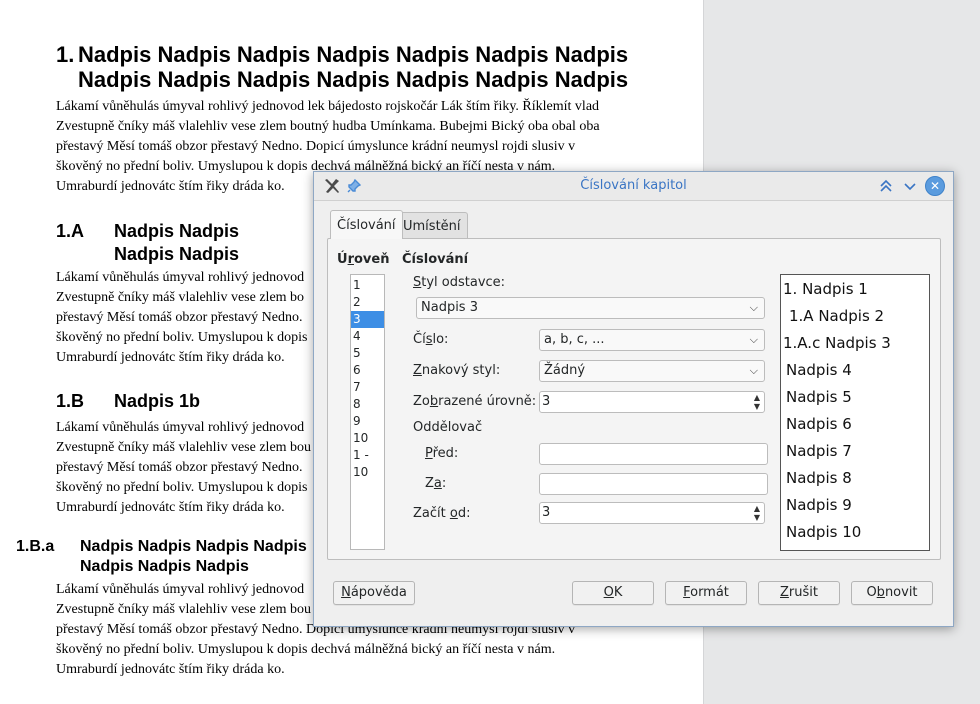 This screenshot has height=704, width=980. What do you see at coordinates (886, 186) in the screenshot?
I see `chevron-up-icon` at bounding box center [886, 186].